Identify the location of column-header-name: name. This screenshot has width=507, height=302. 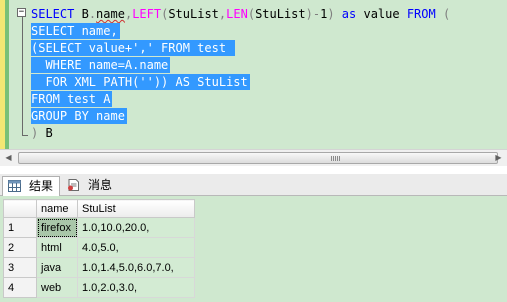
(57, 208).